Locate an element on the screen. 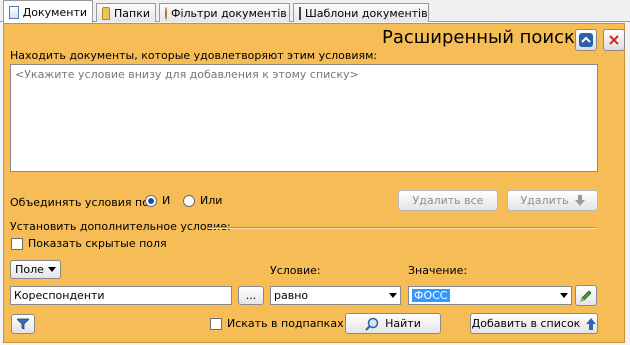 This screenshot has width=630, height=345. tab-documents: Документи is located at coordinates (48, 11).